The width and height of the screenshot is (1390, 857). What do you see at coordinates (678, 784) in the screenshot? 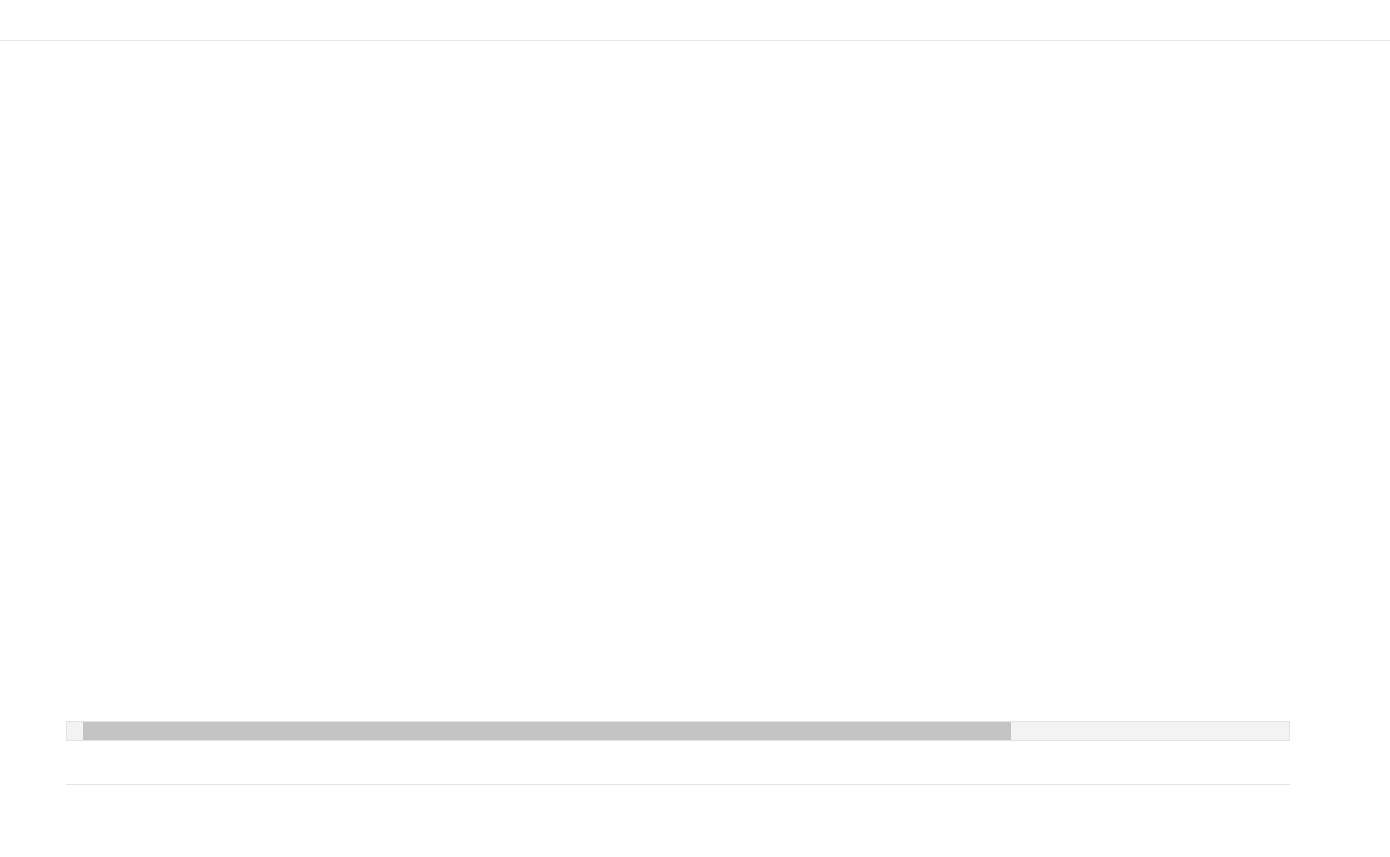
I see `section-divider` at bounding box center [678, 784].